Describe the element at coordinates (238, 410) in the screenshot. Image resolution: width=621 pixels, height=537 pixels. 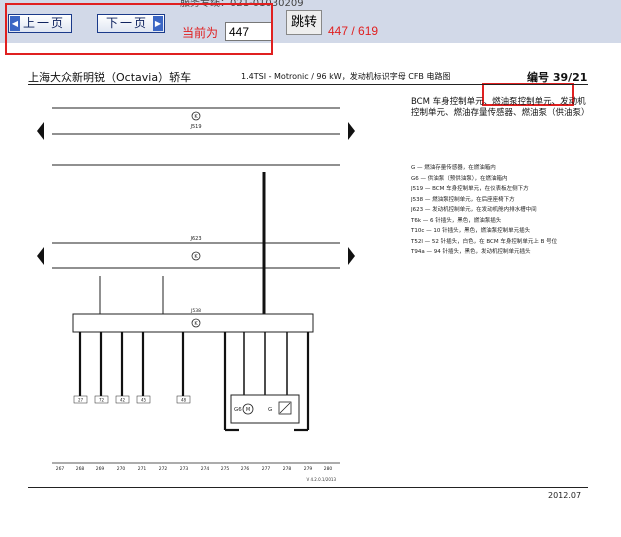
I see `component-label: G6` at that location.